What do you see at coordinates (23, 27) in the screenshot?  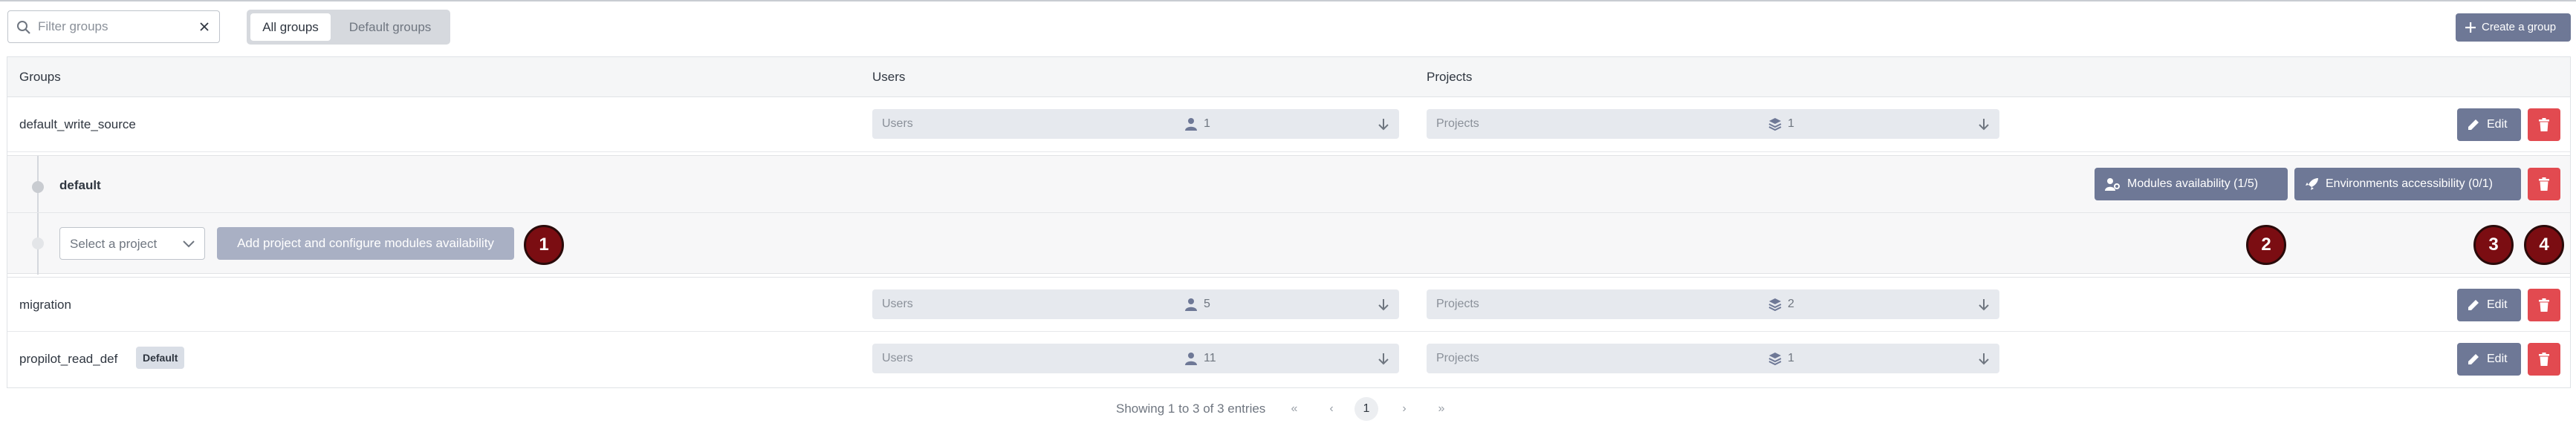 I see `search-icon` at bounding box center [23, 27].